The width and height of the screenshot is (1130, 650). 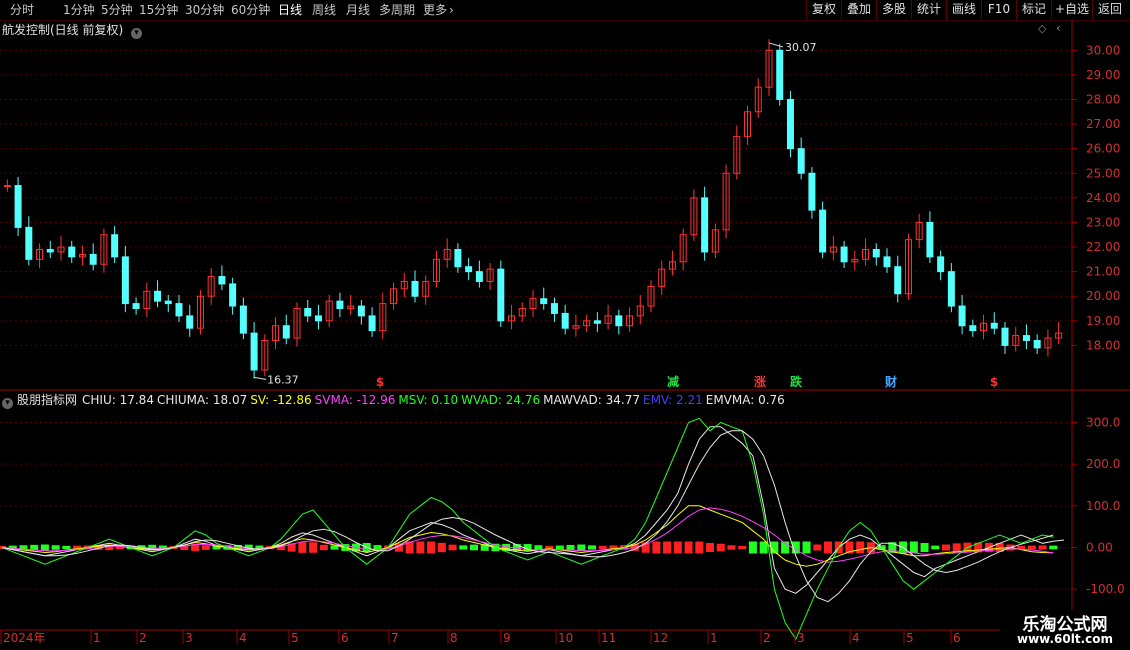 What do you see at coordinates (1099, 548) in the screenshot?
I see `indicator-tick-label: 0.00` at bounding box center [1099, 548].